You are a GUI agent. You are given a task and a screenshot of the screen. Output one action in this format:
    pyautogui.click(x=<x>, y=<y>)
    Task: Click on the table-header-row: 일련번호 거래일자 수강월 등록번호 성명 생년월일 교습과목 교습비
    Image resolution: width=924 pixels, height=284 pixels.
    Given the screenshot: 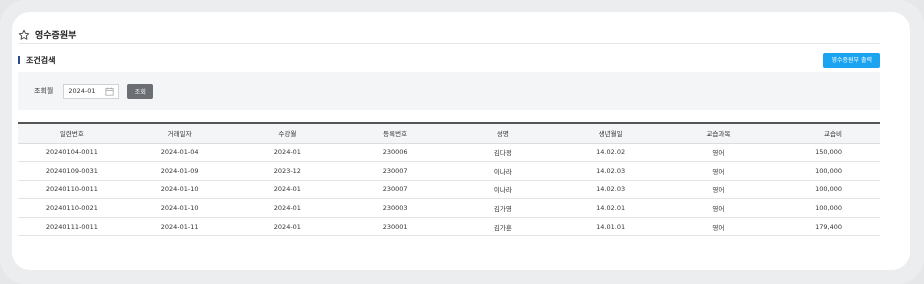 What is the action you would take?
    pyautogui.click(x=449, y=133)
    